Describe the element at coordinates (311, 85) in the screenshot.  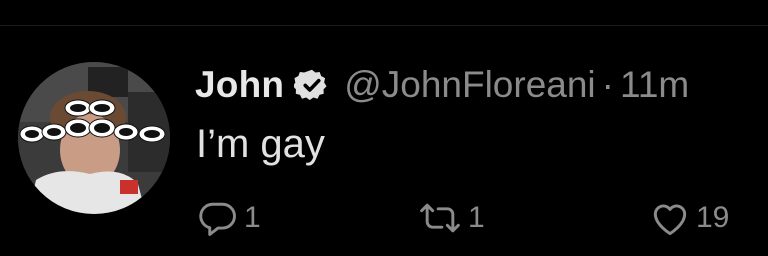
I see `verified-badge-icon` at that location.